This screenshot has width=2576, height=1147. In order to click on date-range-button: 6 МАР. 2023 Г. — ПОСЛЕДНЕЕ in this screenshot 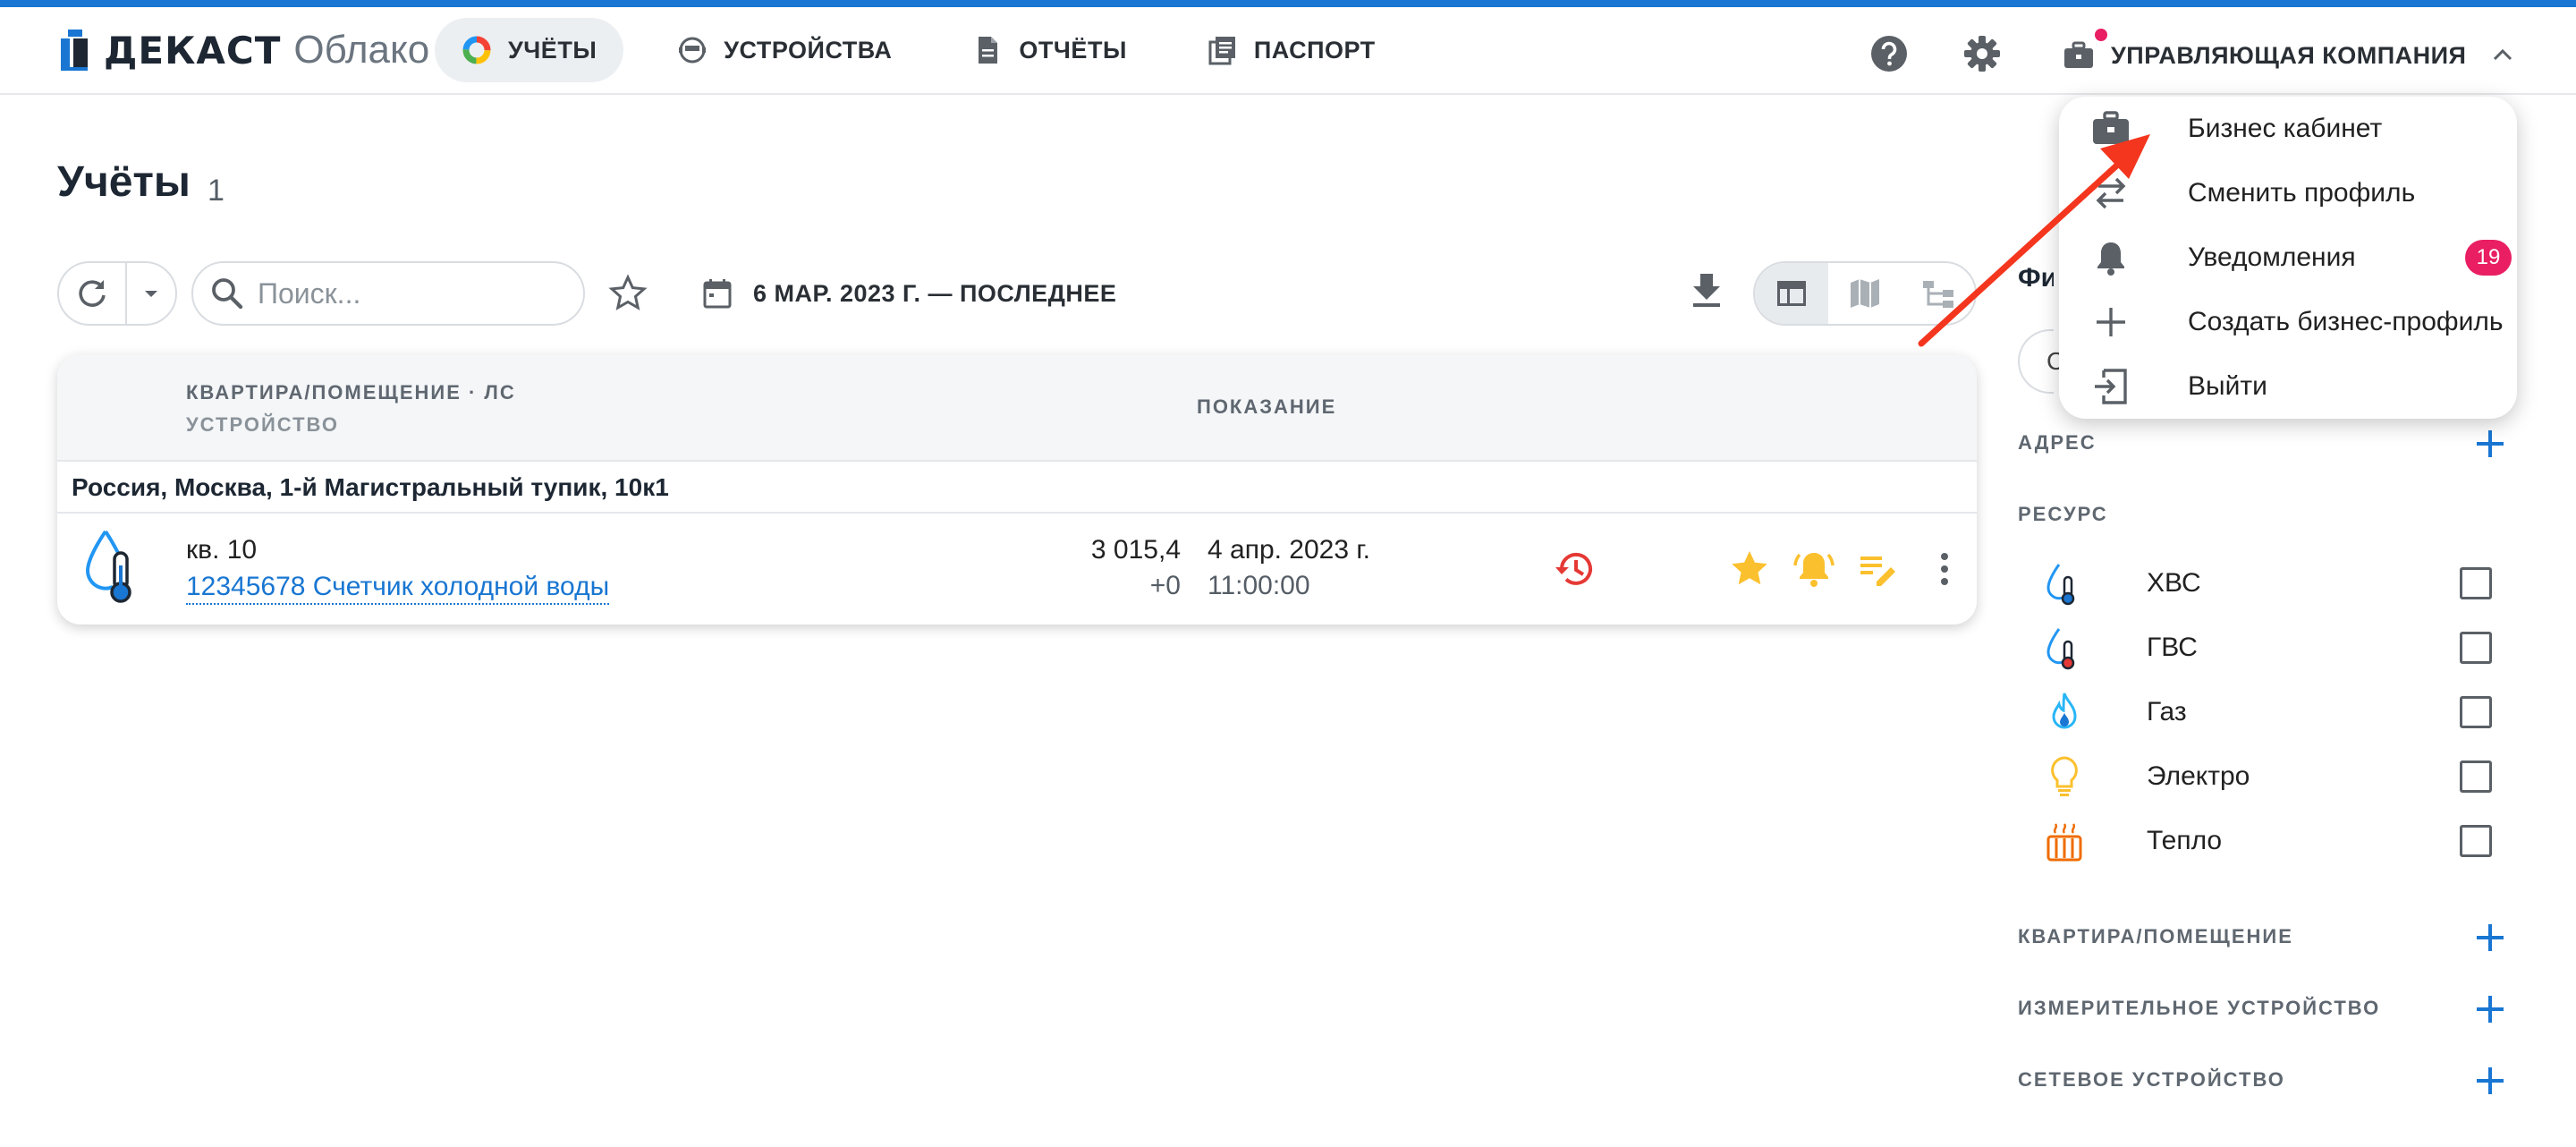, I will do `click(908, 293)`.